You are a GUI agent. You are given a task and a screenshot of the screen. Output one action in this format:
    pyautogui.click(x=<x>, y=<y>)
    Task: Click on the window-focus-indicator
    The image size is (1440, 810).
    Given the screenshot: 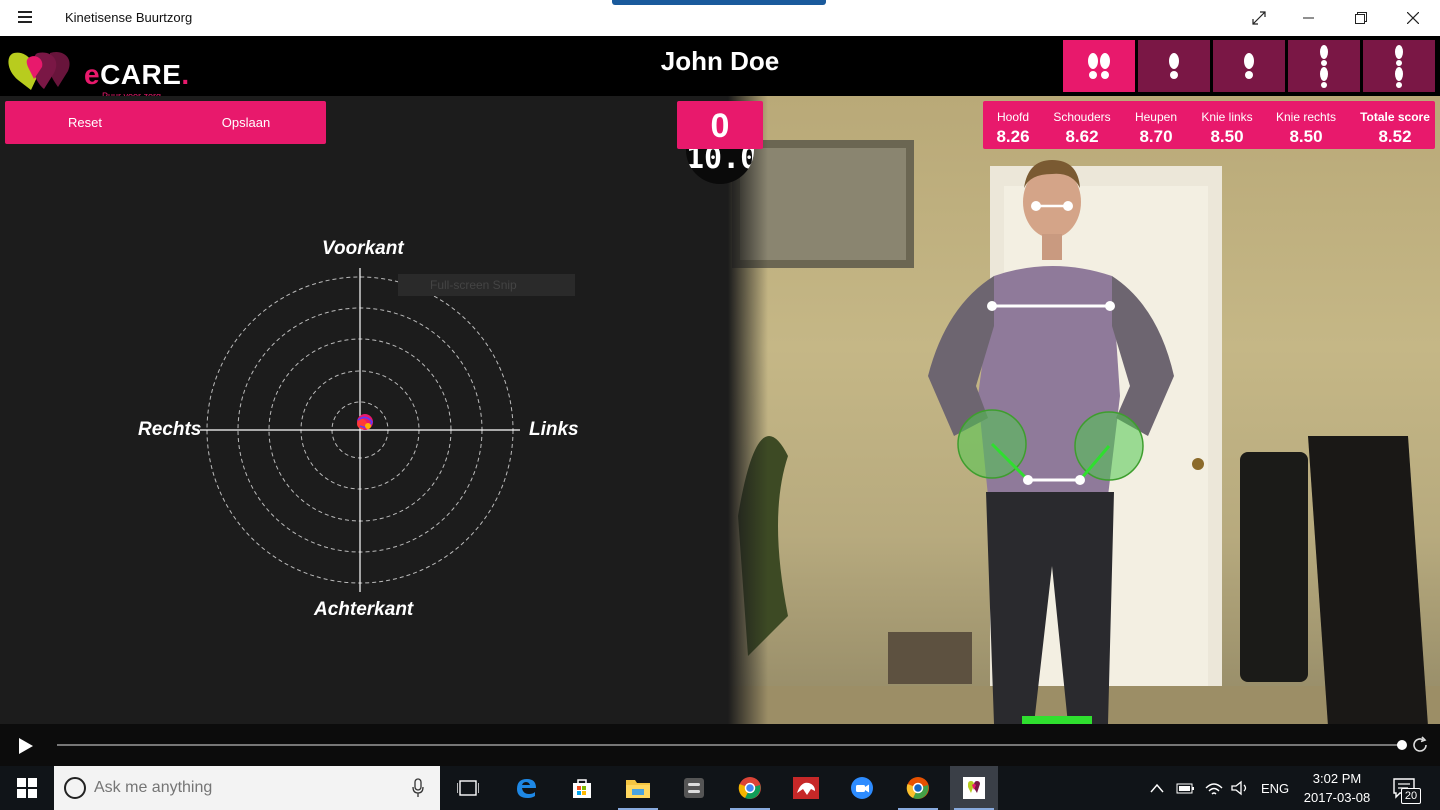 What is the action you would take?
    pyautogui.click(x=719, y=2)
    